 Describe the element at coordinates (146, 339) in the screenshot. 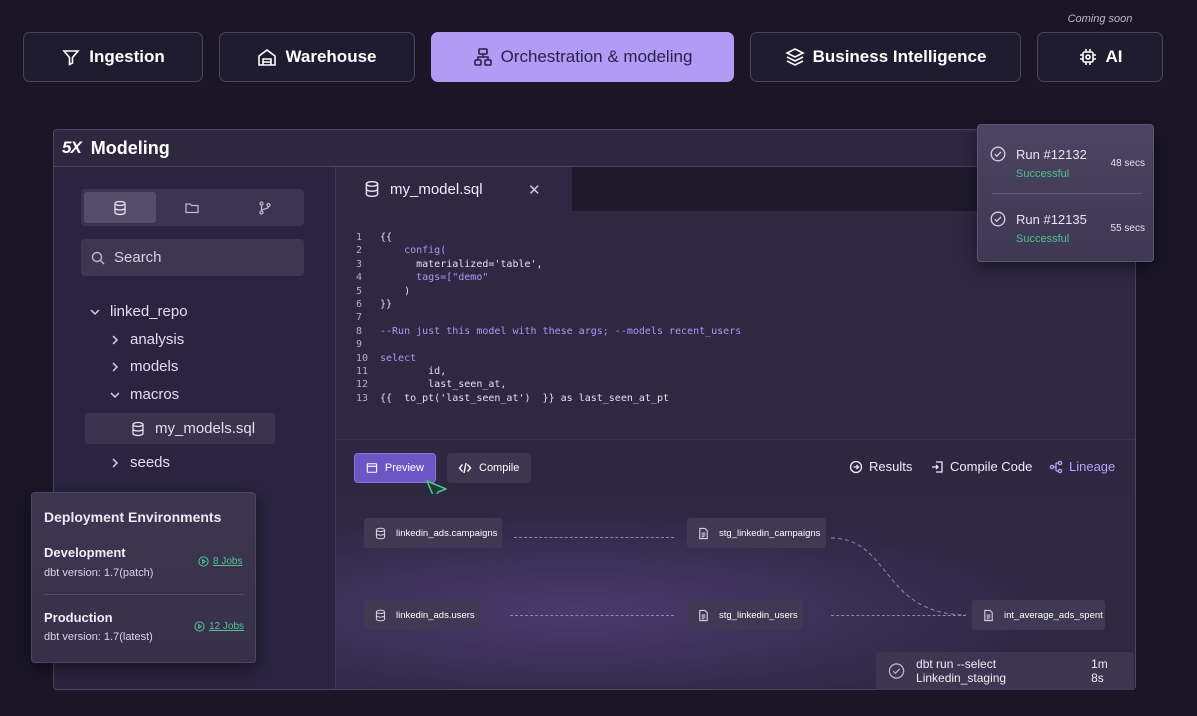

I see `tree-item-analysis: analysis` at that location.